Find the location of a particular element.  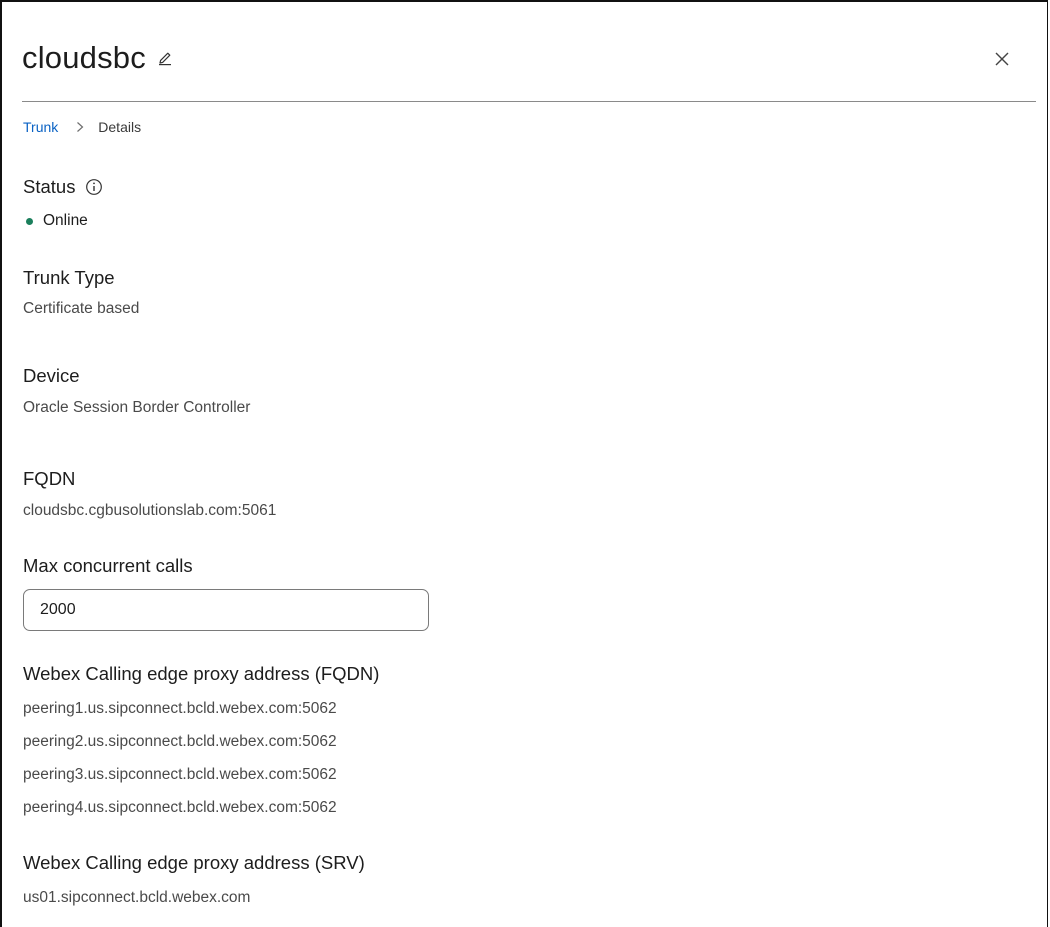

status-online-dot is located at coordinates (29, 221).